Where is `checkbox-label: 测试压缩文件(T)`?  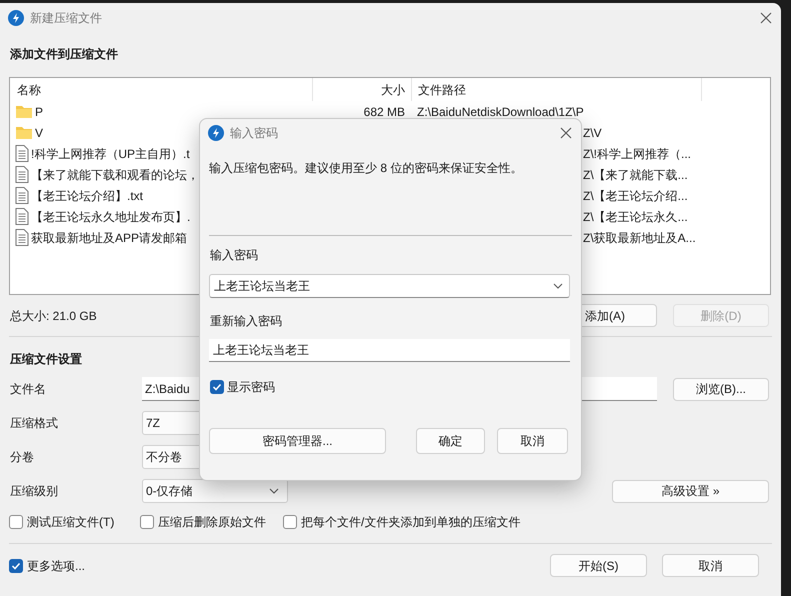
checkbox-label: 测试压缩文件(T) is located at coordinates (70, 522).